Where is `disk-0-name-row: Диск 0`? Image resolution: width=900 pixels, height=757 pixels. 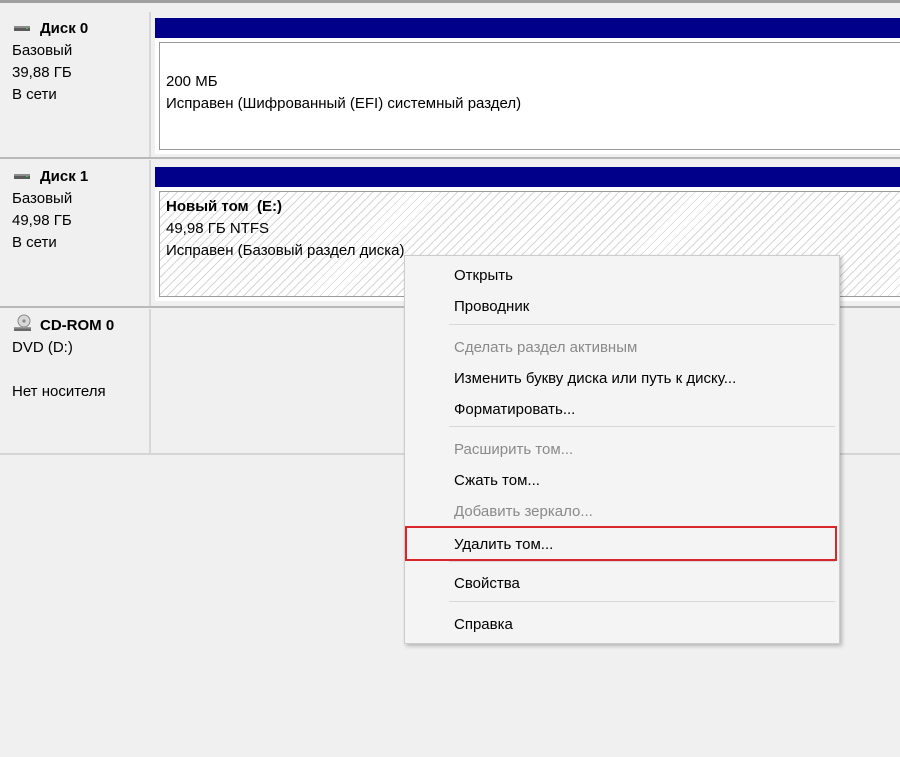
disk-0-name-row: Диск 0 is located at coordinates (80, 29).